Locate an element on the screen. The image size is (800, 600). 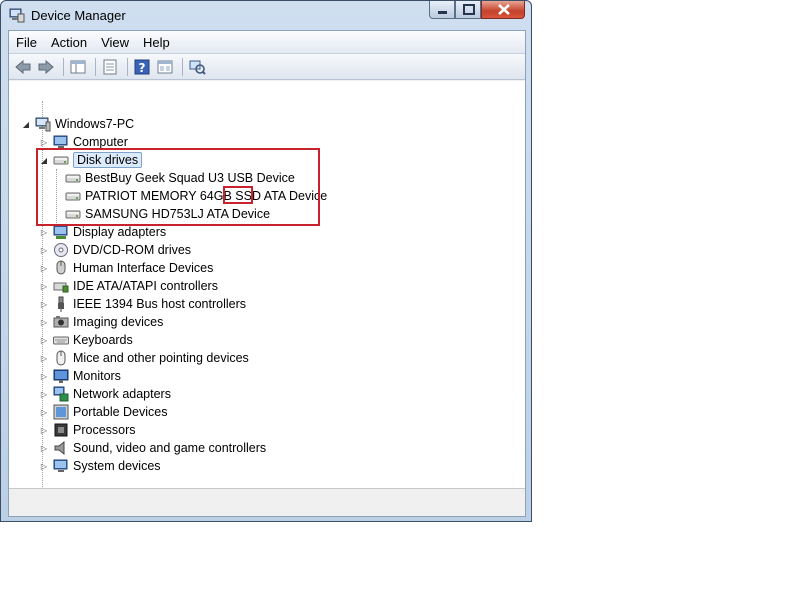
category-label: Monitors is located at coordinates (97, 376).